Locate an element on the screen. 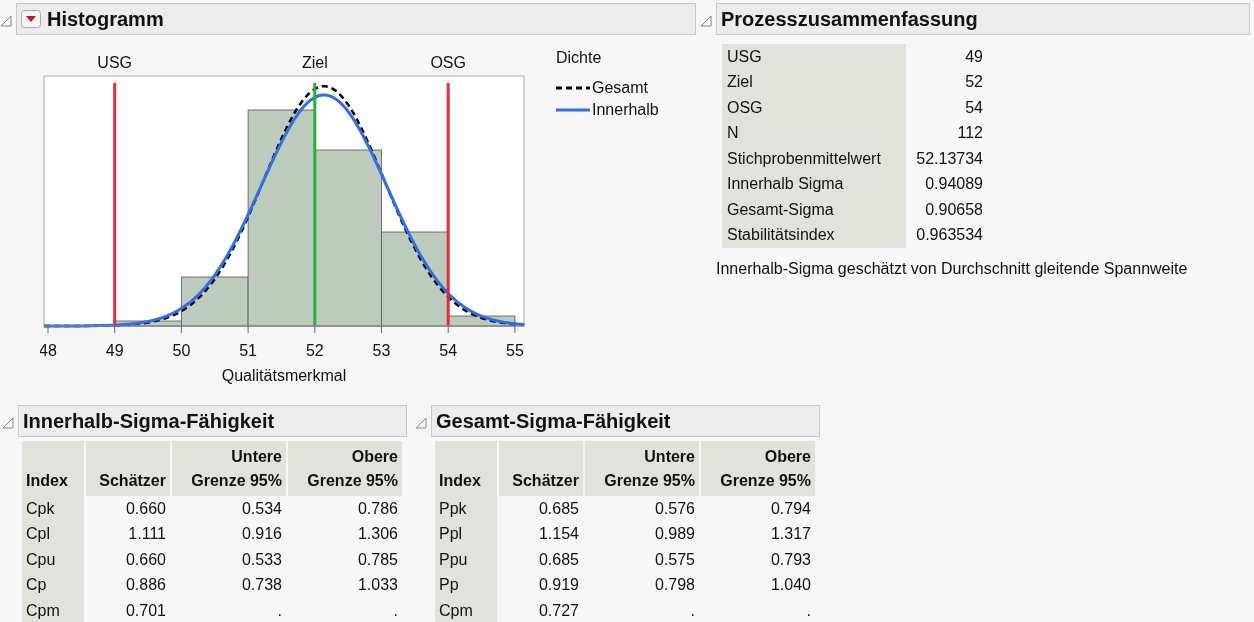 The height and width of the screenshot is (622, 1254). table-cell: USG is located at coordinates (814, 57).